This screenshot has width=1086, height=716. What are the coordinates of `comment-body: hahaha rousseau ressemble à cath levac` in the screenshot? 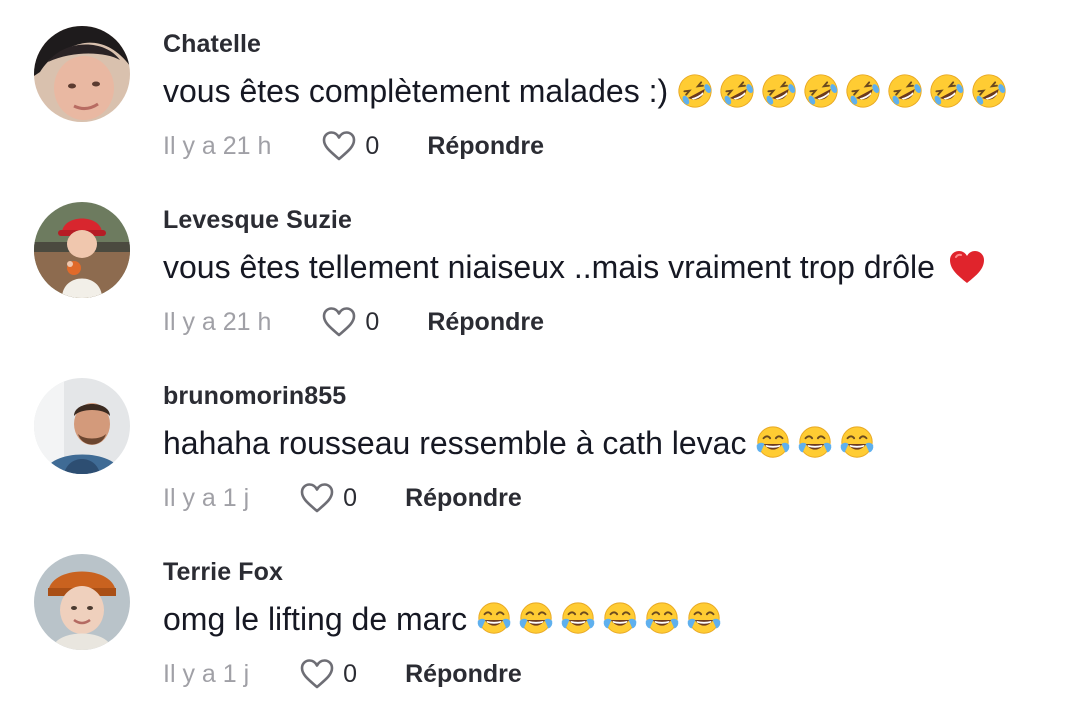 It's located at (519, 443).